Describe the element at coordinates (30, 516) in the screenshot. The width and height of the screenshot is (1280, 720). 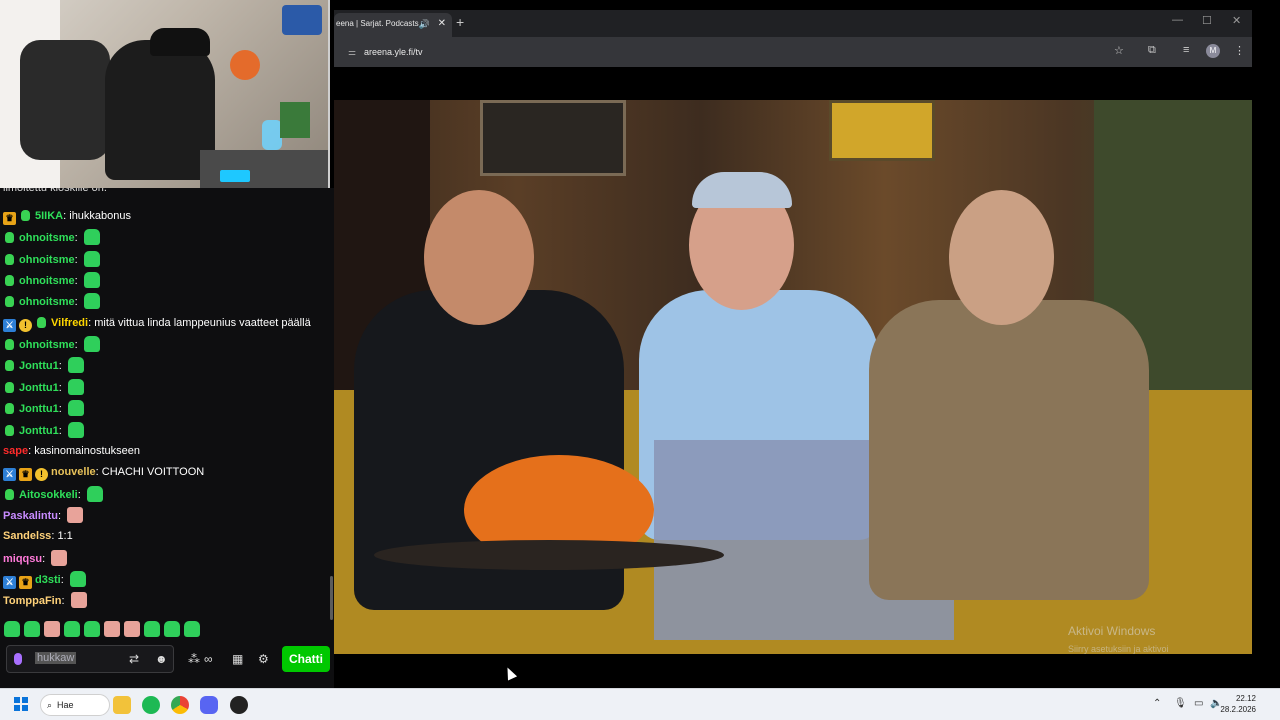
I see `chat-username: Paskalintu` at that location.